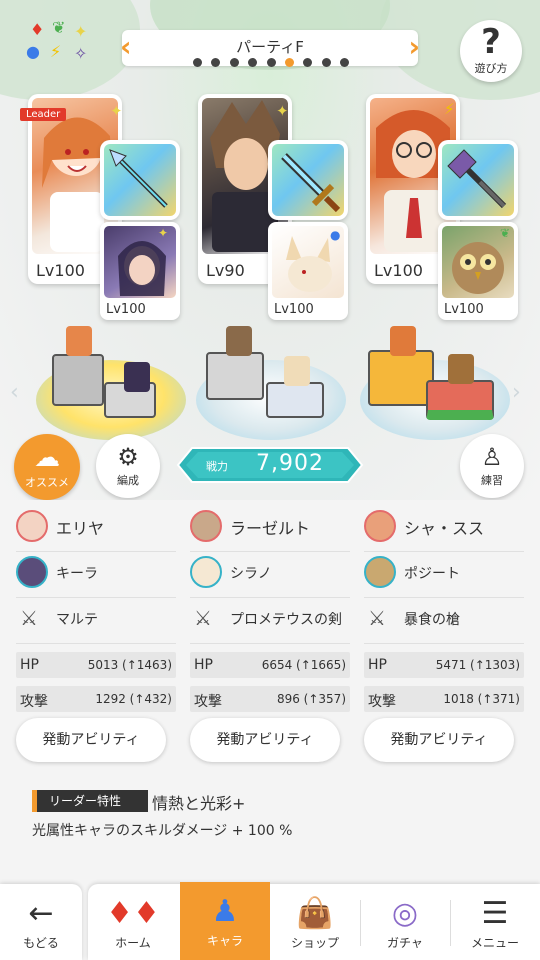 The height and width of the screenshot is (960, 540). I want to click on hp-label: HP, so click(377, 665).